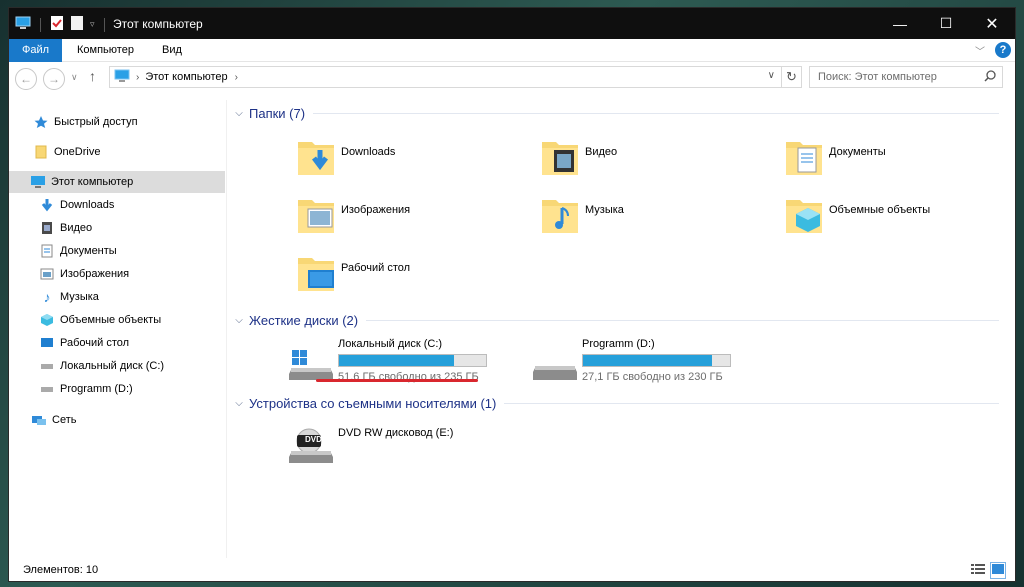 This screenshot has height=587, width=1024. Describe the element at coordinates (660, 219) in the screenshot. I see `folder-music: Музыка` at that location.